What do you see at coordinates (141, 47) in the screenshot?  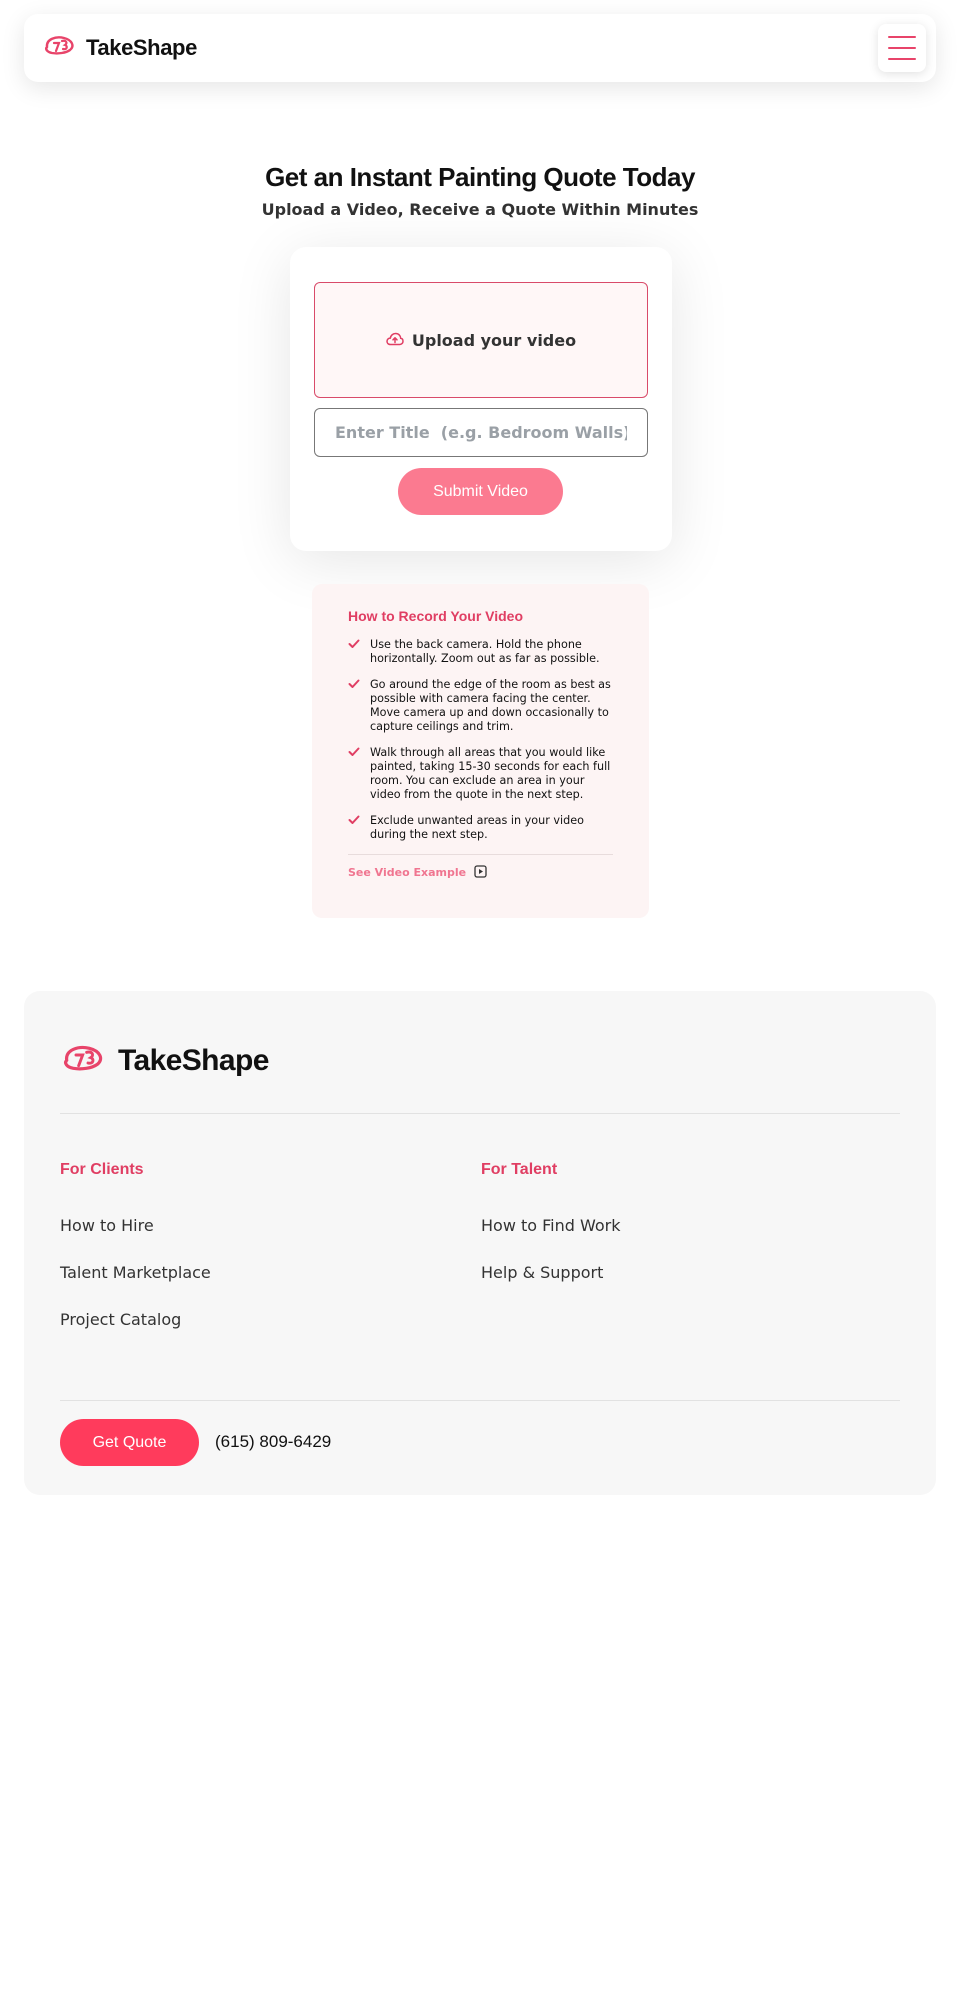 I see `brand-name: TakeShape` at bounding box center [141, 47].